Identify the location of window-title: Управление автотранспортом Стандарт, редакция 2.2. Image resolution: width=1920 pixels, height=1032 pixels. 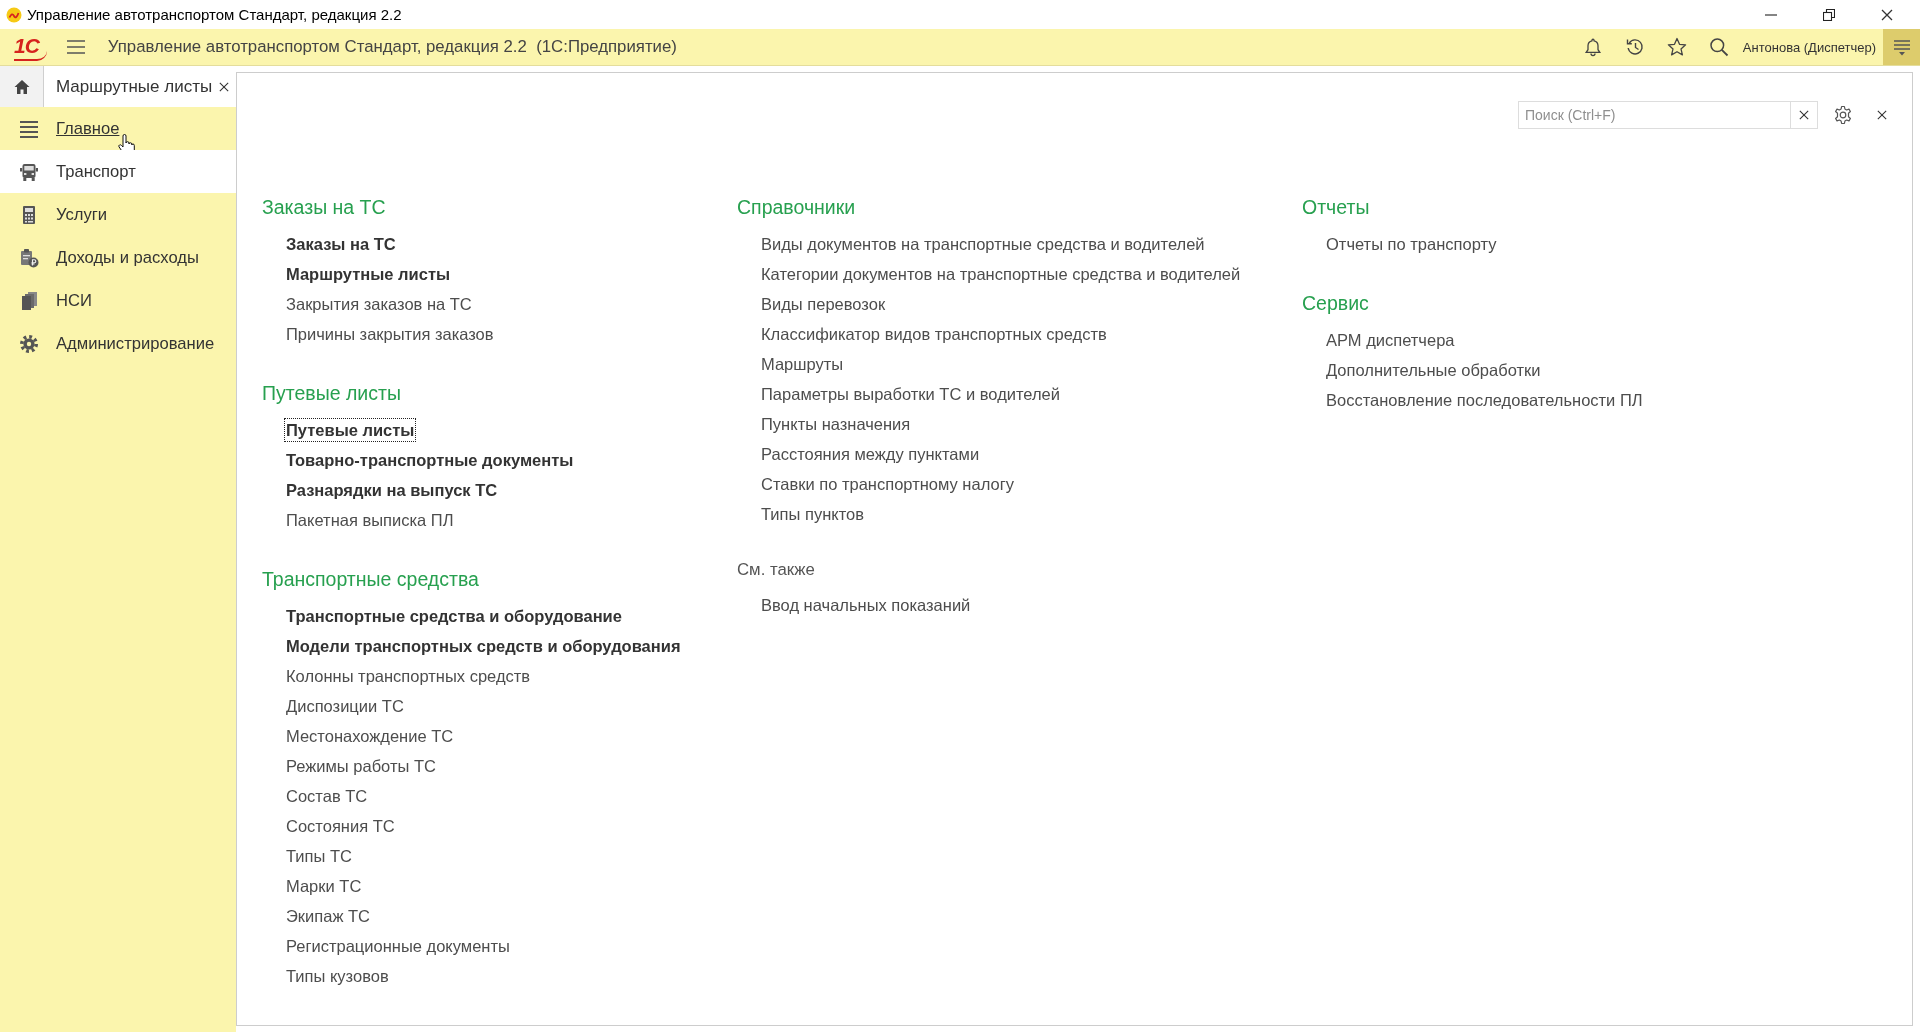
(215, 14).